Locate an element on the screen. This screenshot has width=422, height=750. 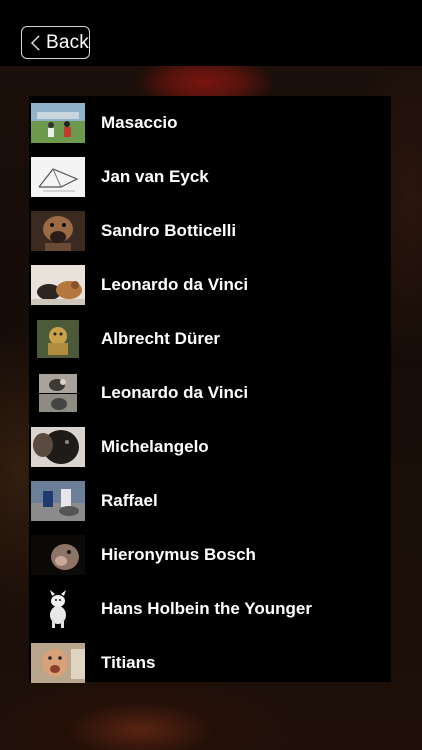
artist-row: Hans Holbein the Younger is located at coordinates (210, 609).